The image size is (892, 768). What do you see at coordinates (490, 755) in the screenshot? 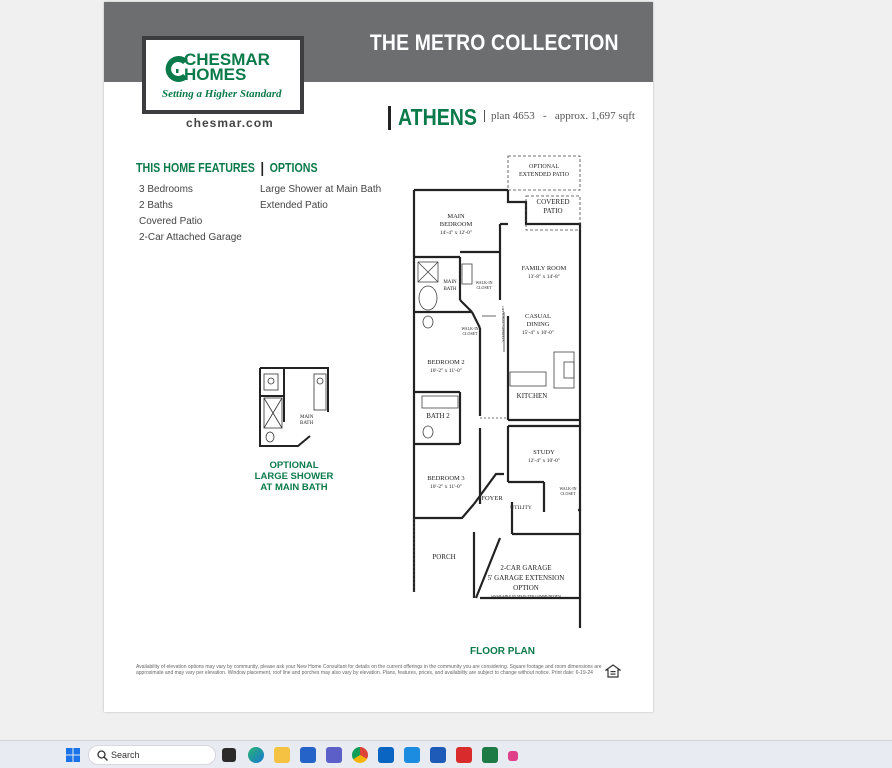
I see `excel-icon` at bounding box center [490, 755].